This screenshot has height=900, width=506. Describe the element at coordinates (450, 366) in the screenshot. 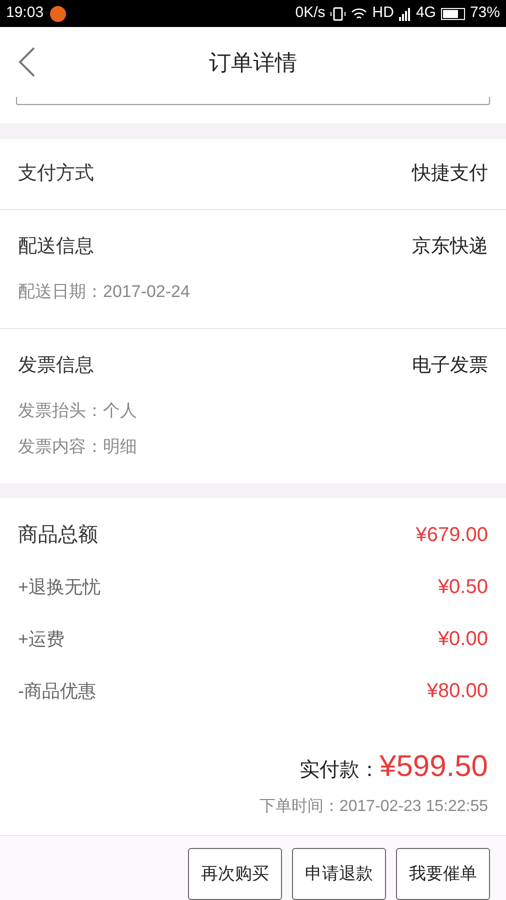

I see `section-value: 电子发票` at that location.